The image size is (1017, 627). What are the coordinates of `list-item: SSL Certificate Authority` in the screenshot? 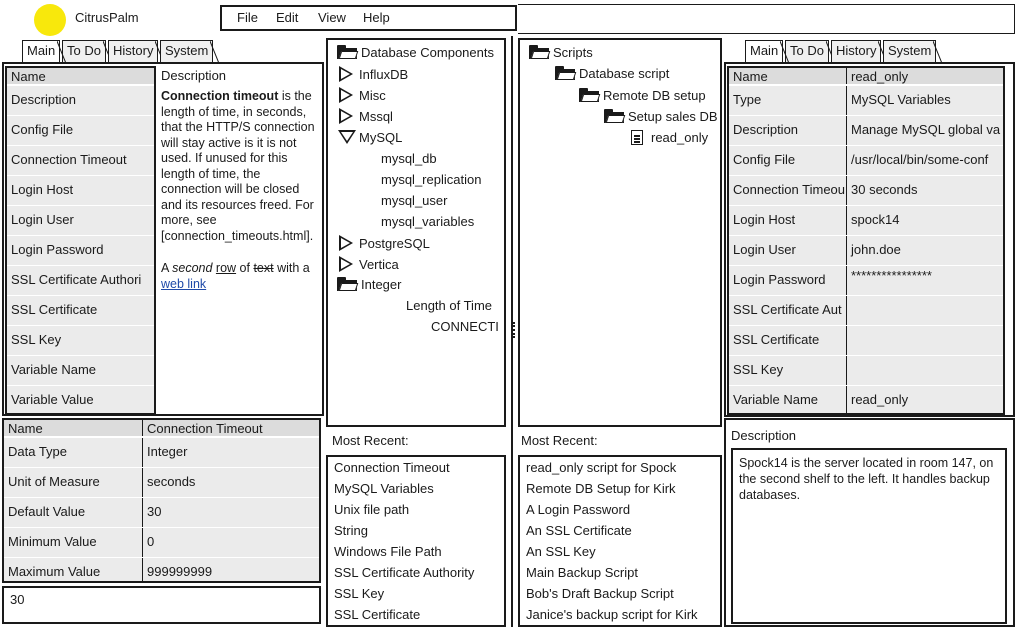 It's located at (404, 572).